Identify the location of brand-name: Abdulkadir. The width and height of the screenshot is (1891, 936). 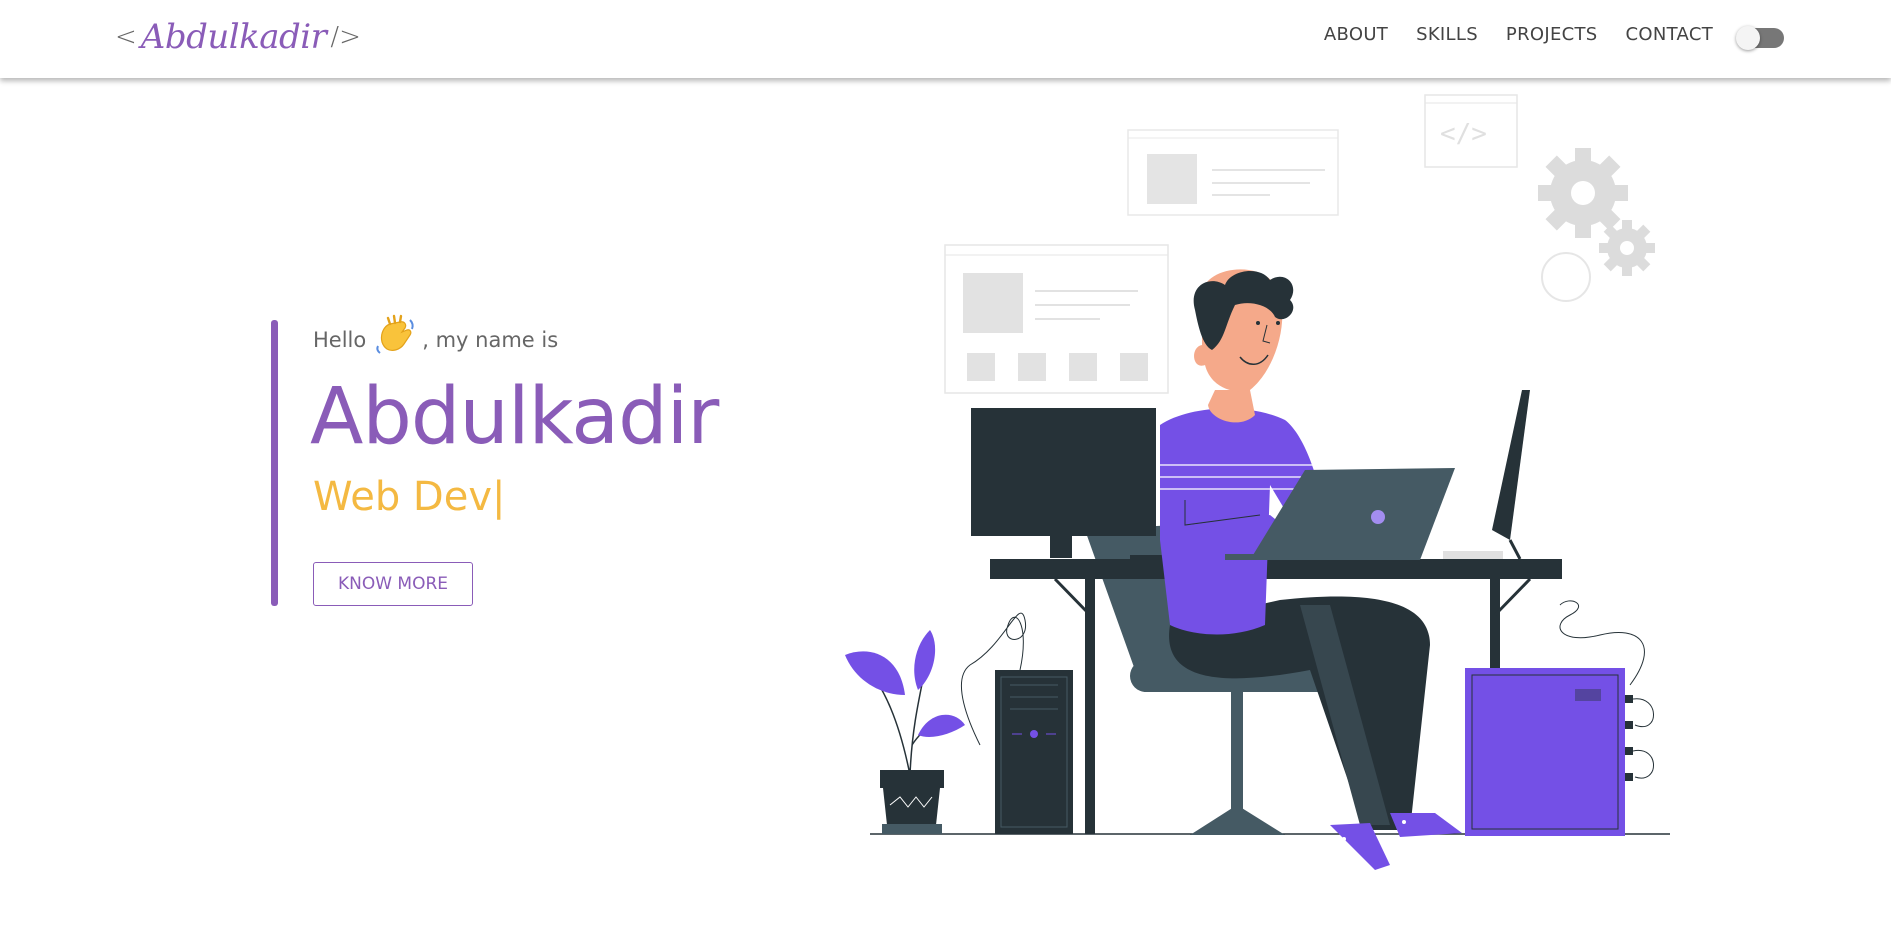
(233, 37).